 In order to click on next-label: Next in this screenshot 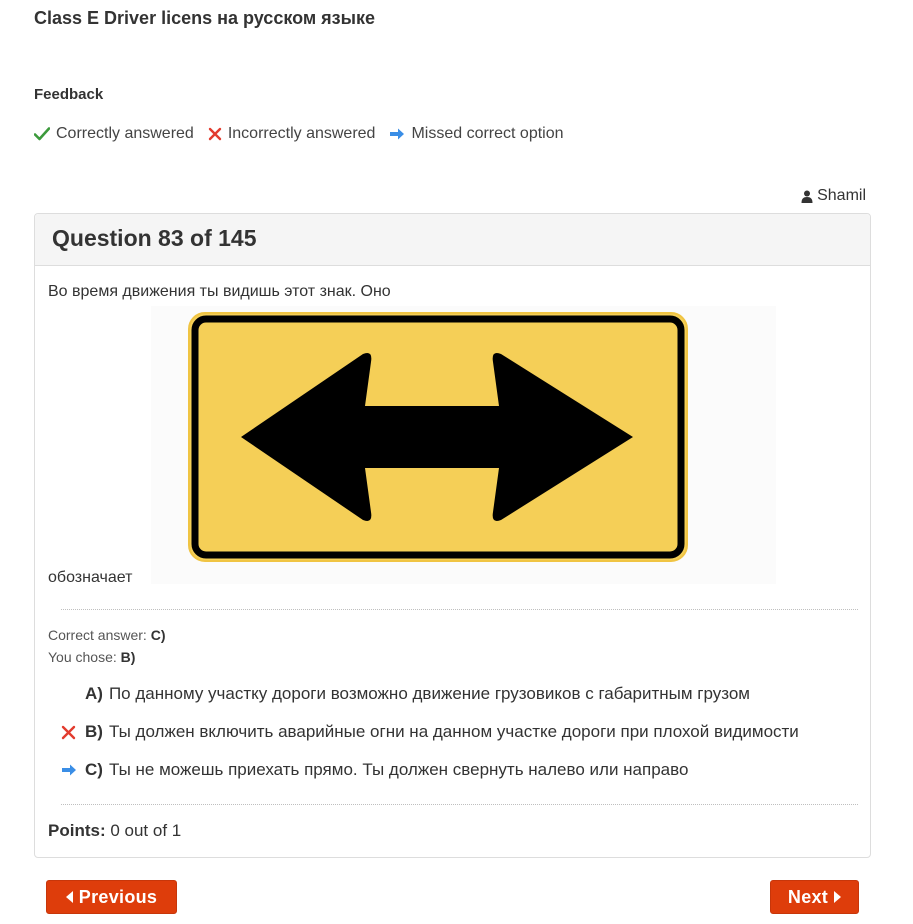, I will do `click(808, 896)`.